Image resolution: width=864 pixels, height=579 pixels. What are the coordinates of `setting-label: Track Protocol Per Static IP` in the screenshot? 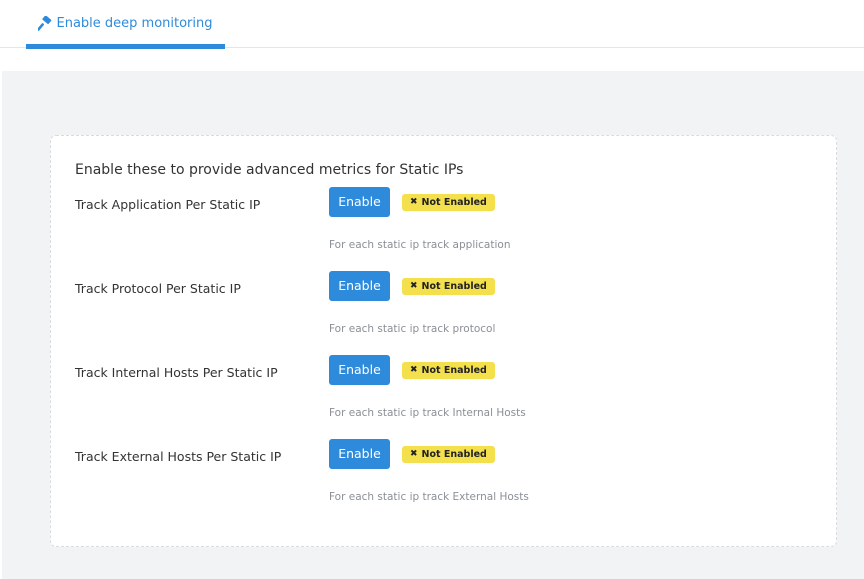 It's located at (158, 288).